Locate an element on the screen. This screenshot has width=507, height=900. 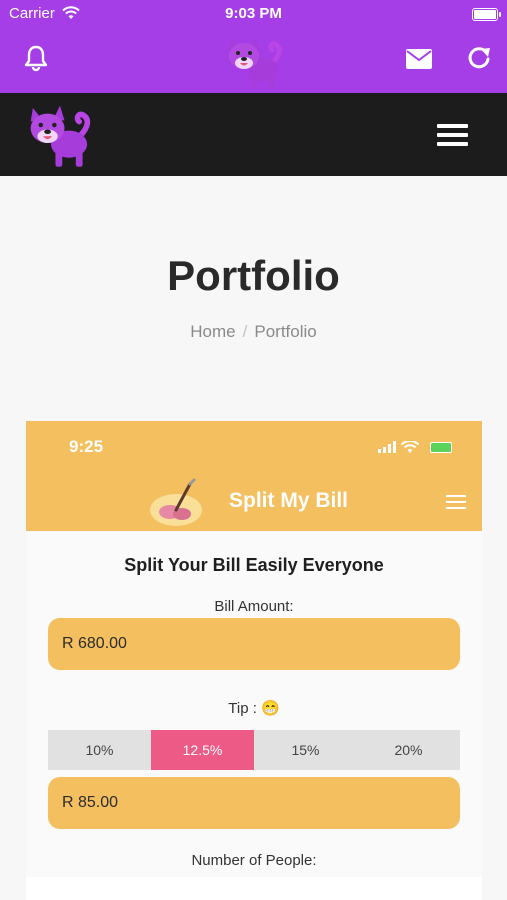
screenshot-status-time: 9:25 is located at coordinates (86, 446).